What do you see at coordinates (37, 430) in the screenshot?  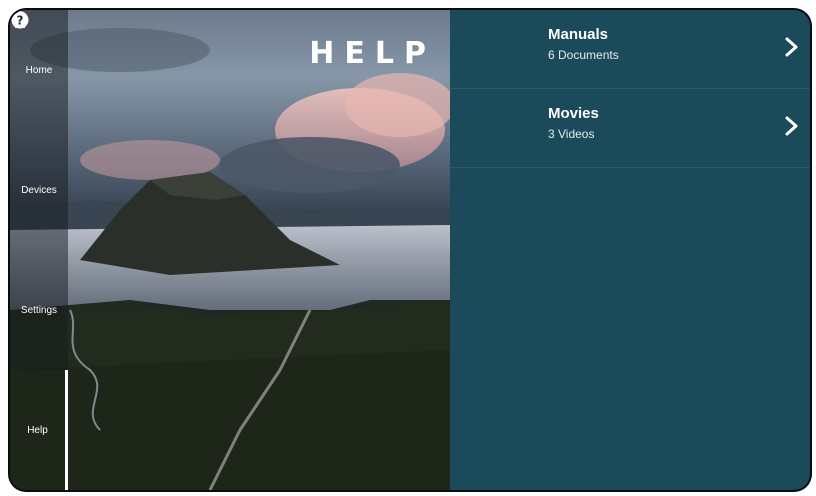 I see `sidebar-item-label: Help` at bounding box center [37, 430].